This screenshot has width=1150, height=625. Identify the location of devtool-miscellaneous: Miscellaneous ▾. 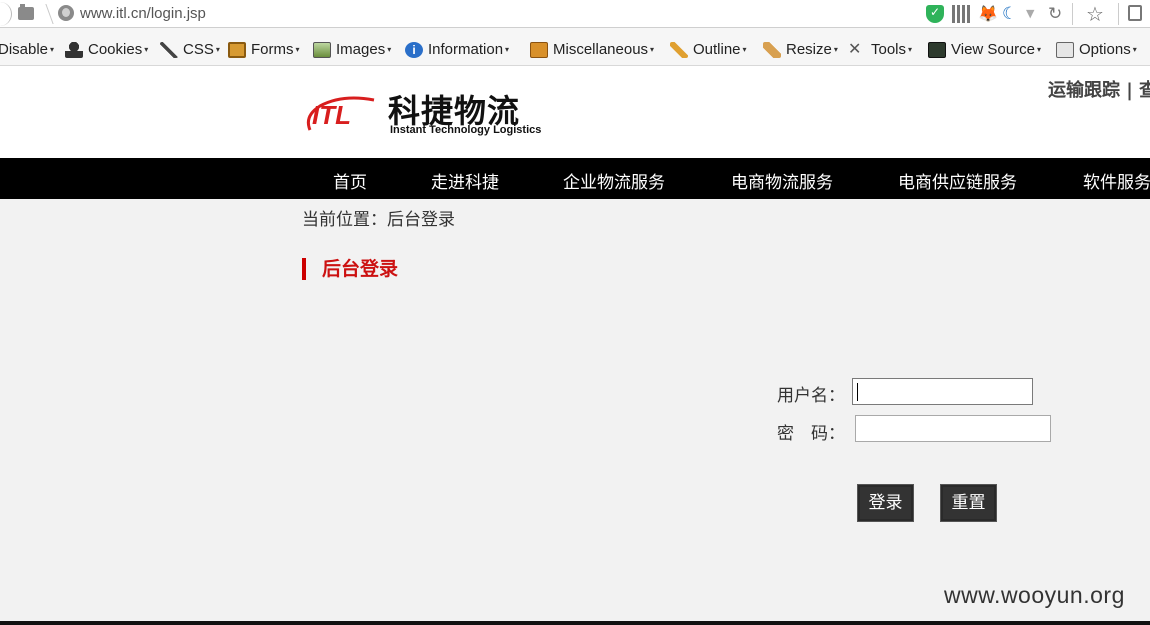
(592, 49).